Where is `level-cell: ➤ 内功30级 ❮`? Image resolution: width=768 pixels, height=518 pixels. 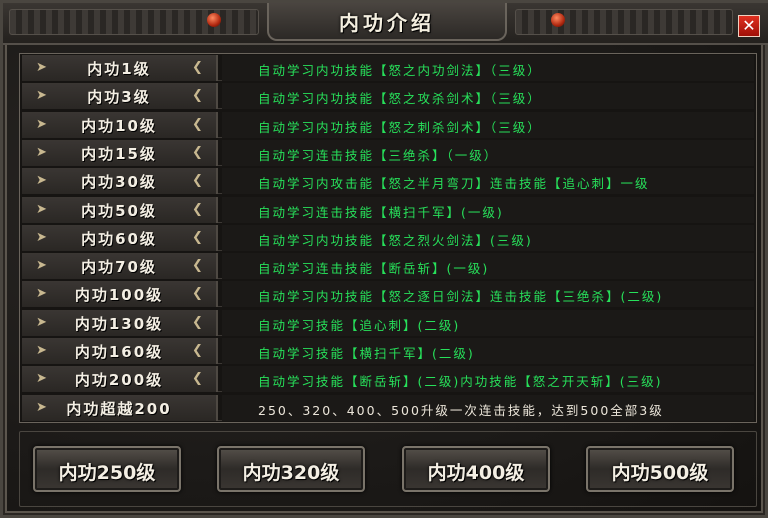 level-cell: ➤ 内功30级 ❮ is located at coordinates (120, 181).